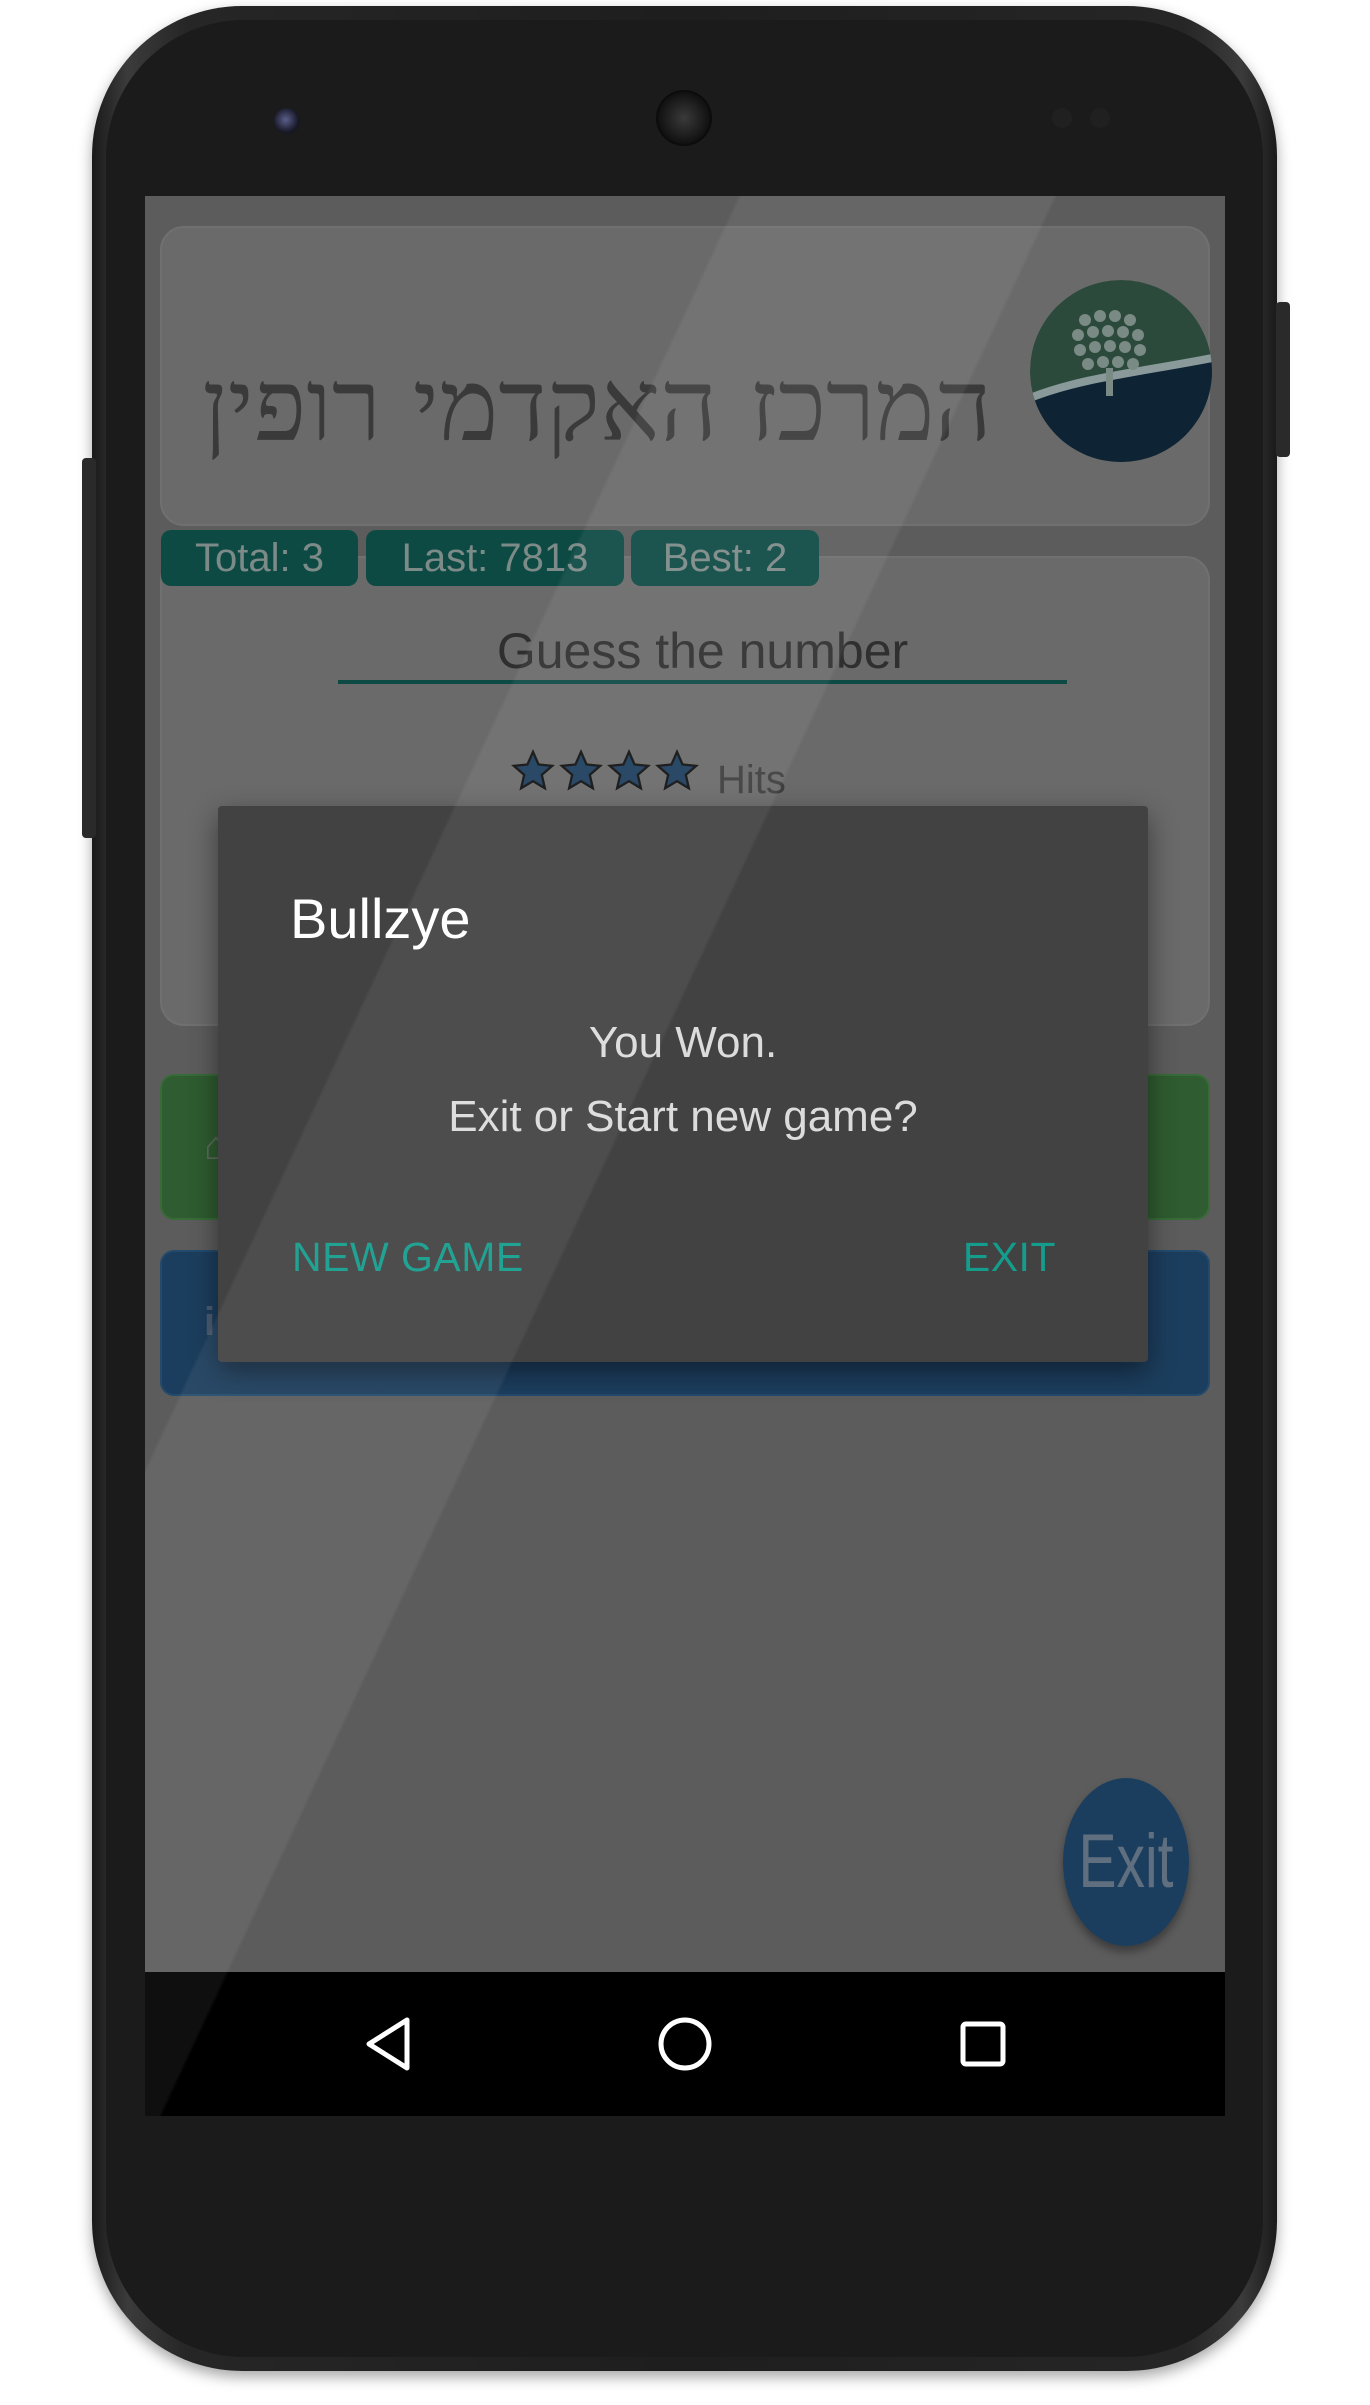  Describe the element at coordinates (1126, 1862) in the screenshot. I see `exit-fab: Exit` at that location.